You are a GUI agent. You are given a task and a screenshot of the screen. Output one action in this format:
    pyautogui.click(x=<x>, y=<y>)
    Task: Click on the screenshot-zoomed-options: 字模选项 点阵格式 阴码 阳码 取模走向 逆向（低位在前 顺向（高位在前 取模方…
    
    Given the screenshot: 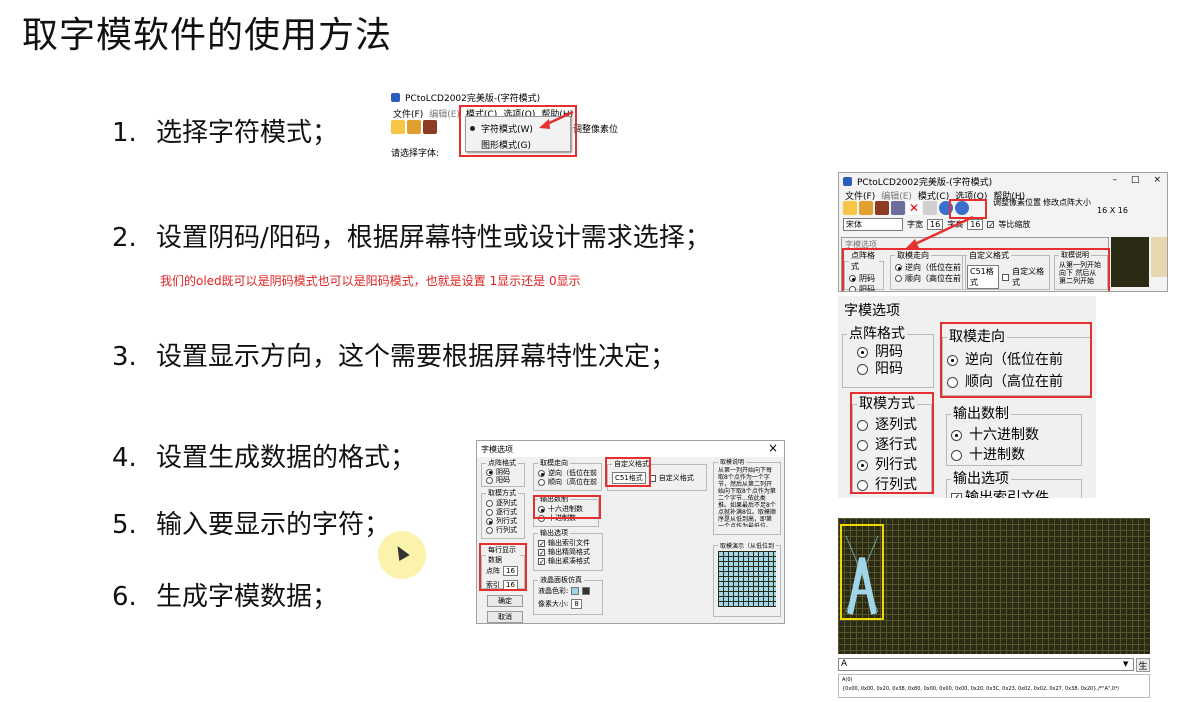 What is the action you would take?
    pyautogui.click(x=967, y=397)
    